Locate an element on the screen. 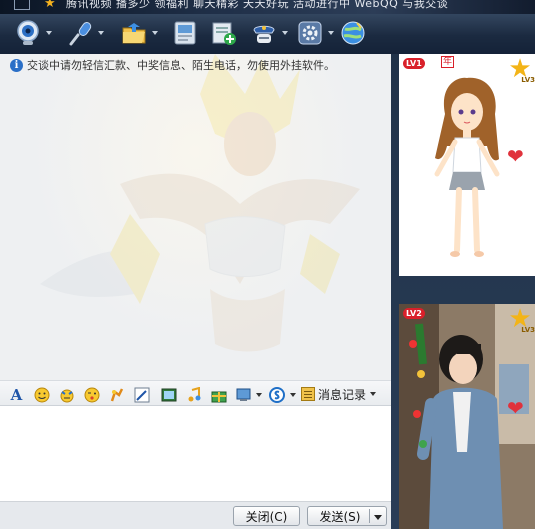  screenshot-icon is located at coordinates (168, 394).